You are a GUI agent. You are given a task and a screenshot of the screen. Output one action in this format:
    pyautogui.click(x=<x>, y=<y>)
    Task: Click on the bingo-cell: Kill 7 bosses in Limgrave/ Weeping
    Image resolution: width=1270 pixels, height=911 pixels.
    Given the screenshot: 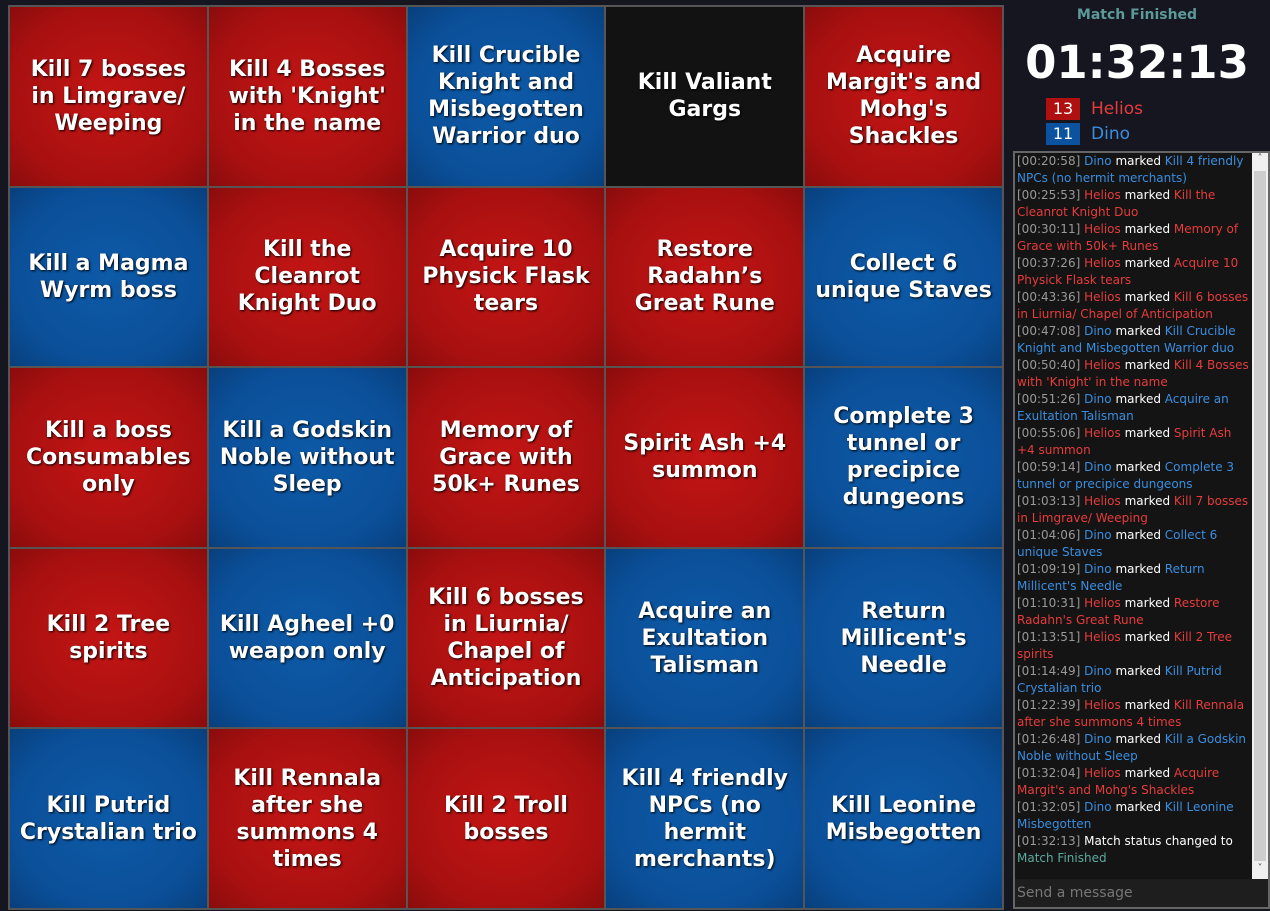 What is the action you would take?
    pyautogui.click(x=108, y=96)
    